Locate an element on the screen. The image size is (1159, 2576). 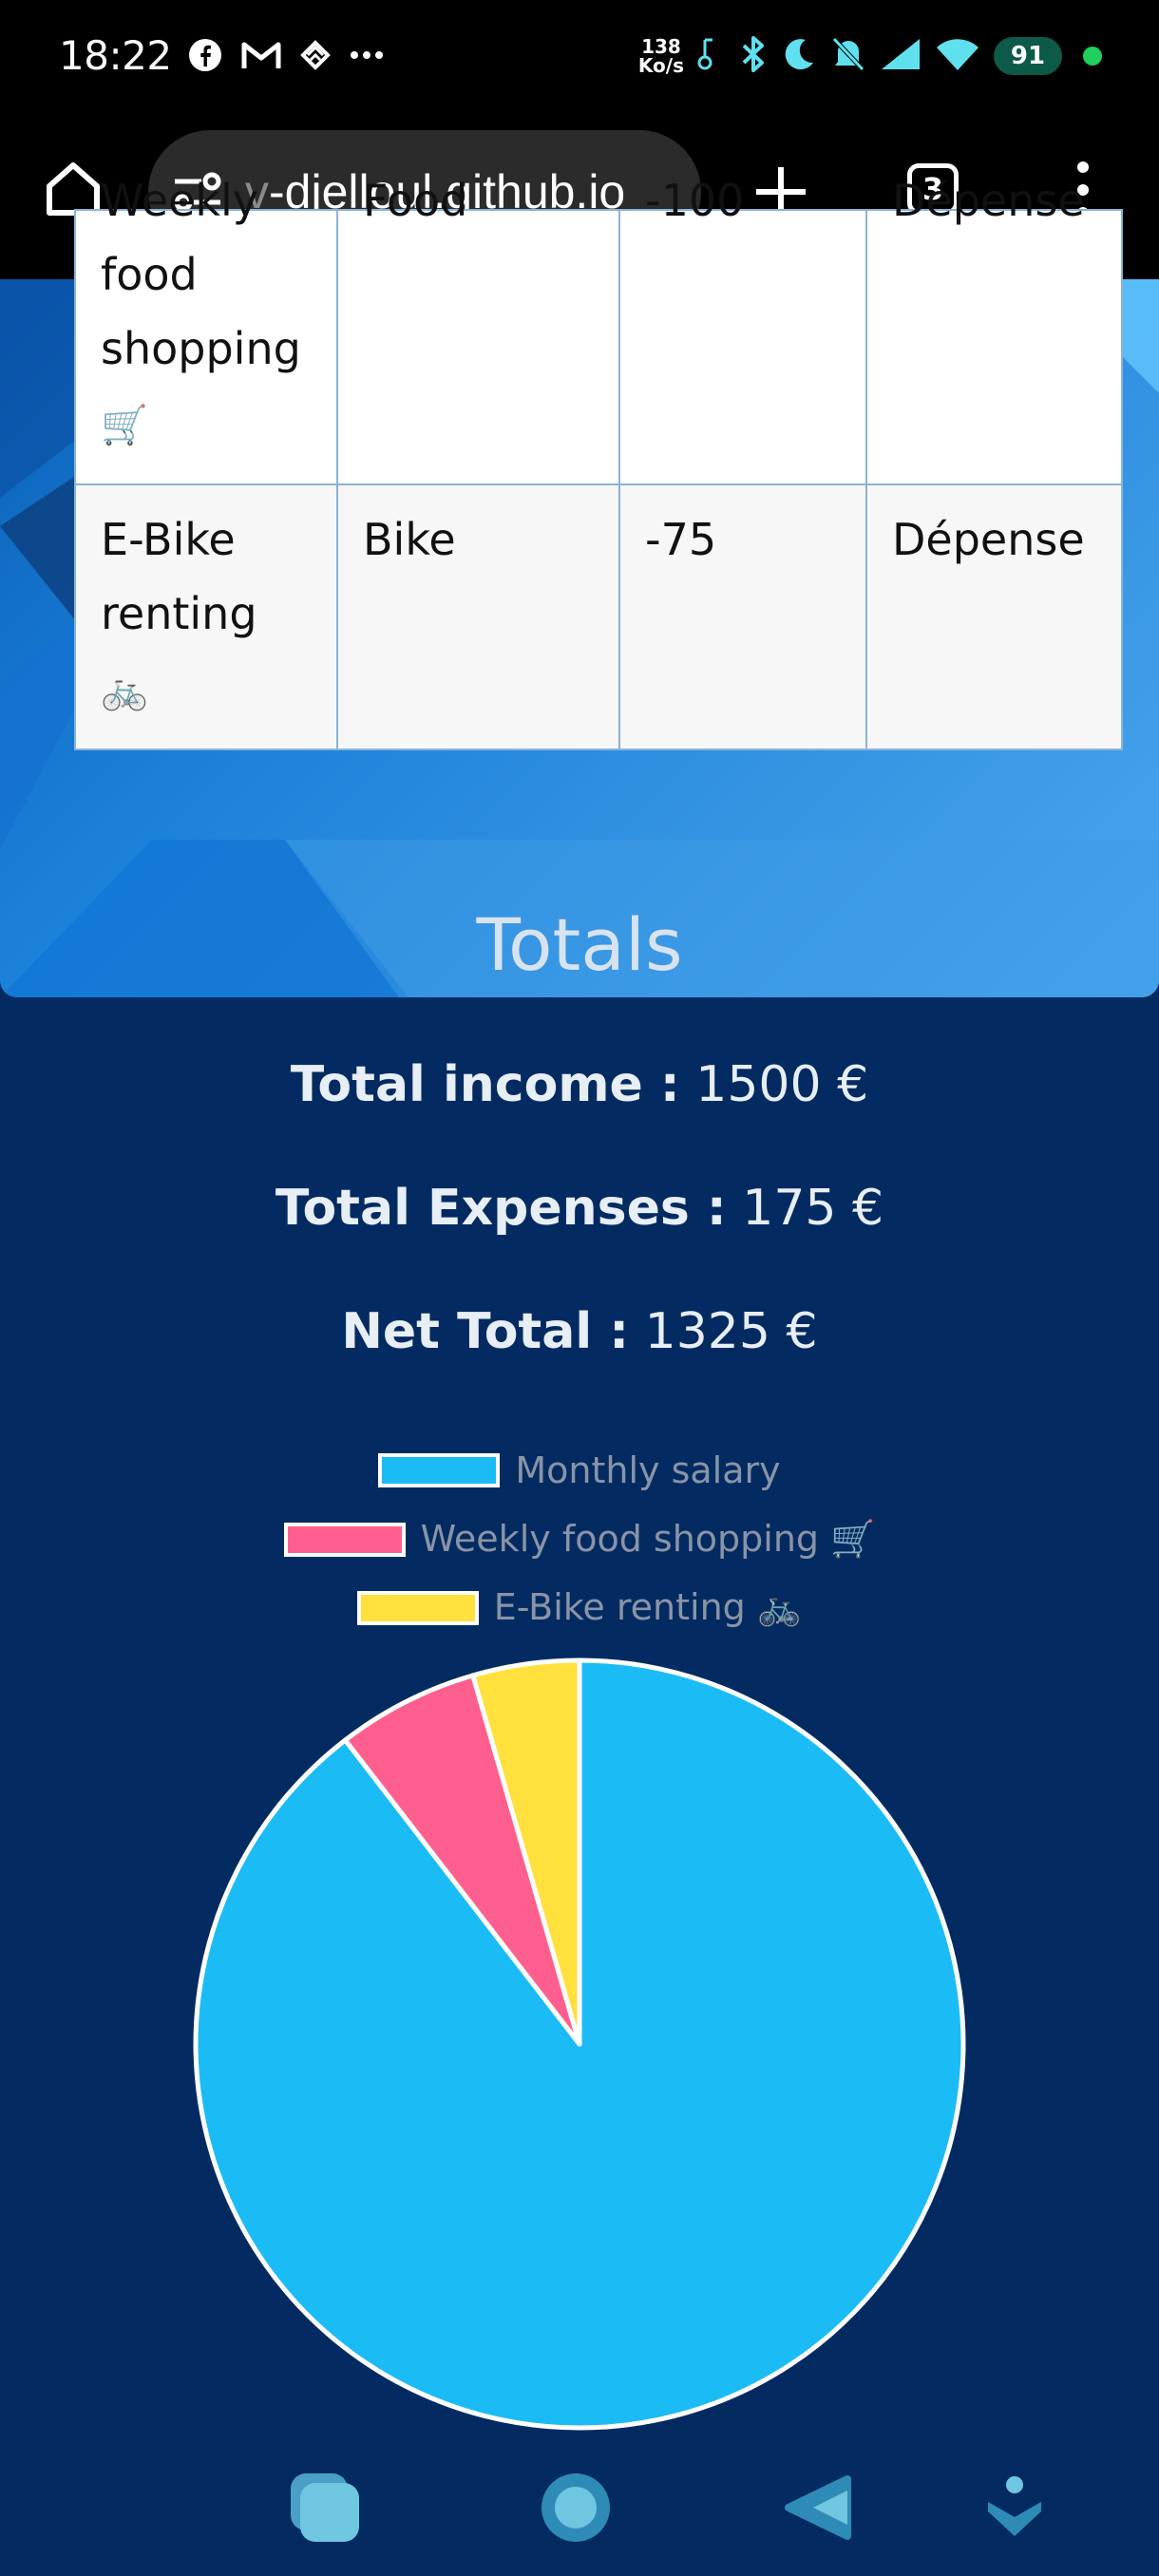
table-cell-category: Food is located at coordinates (415, 200).